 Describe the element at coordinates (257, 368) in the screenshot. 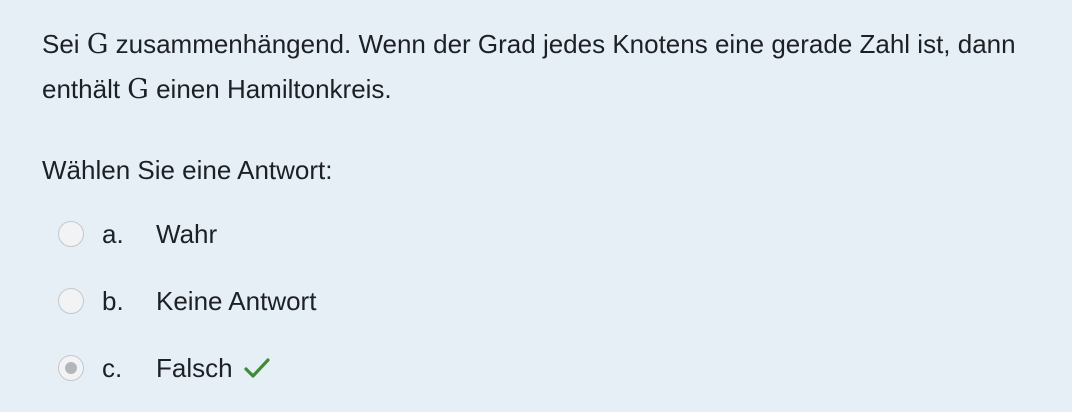

I see `checkmark-icon` at that location.